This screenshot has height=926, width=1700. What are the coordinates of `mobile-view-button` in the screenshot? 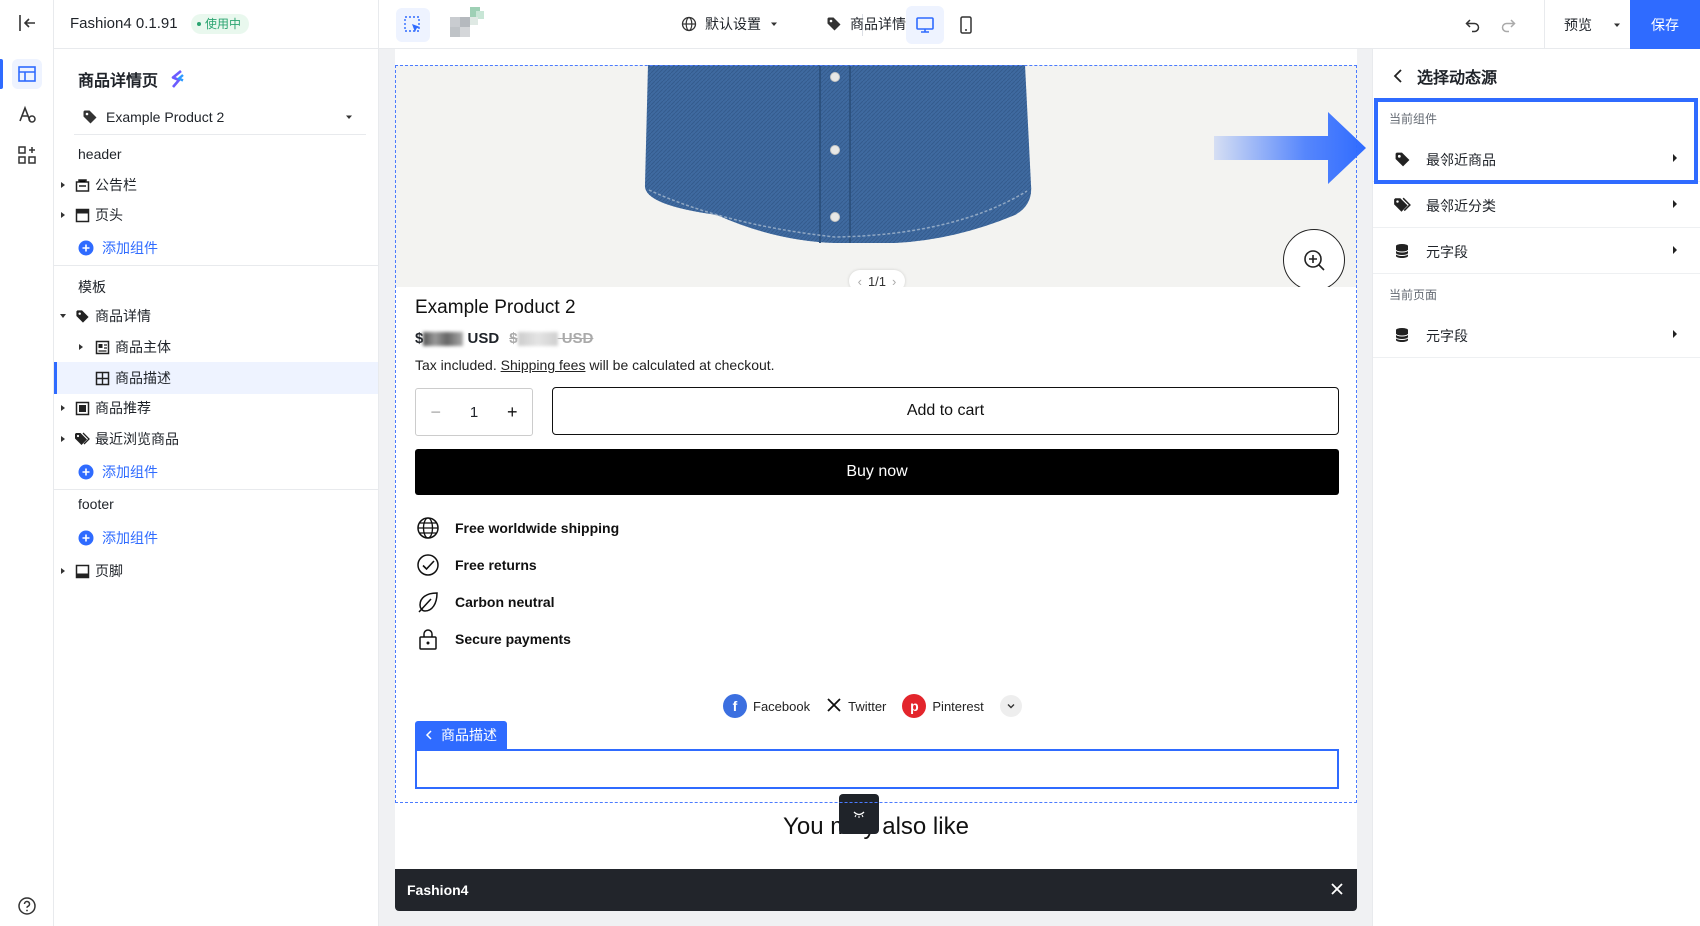 It's located at (966, 25).